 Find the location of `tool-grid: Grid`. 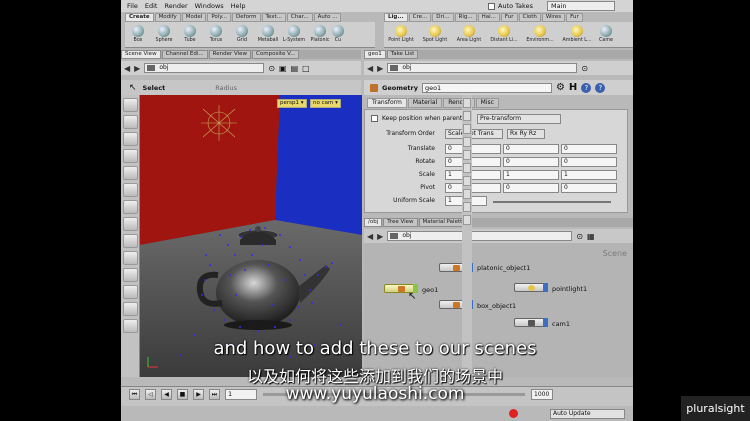

tool-grid: Grid is located at coordinates (242, 34).